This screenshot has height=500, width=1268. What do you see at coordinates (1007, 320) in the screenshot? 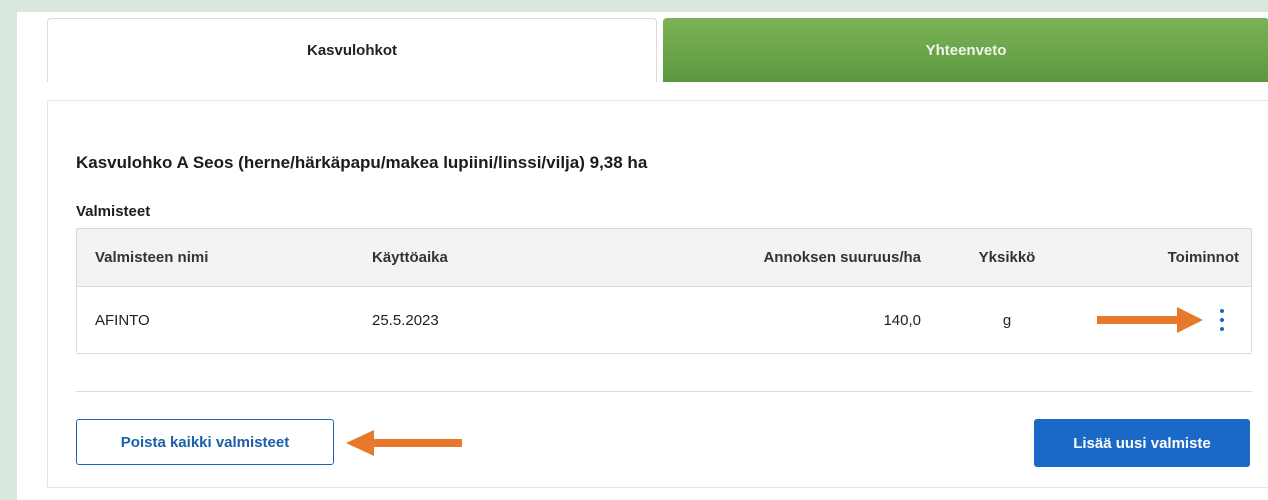
I see `cell-unit: g` at bounding box center [1007, 320].